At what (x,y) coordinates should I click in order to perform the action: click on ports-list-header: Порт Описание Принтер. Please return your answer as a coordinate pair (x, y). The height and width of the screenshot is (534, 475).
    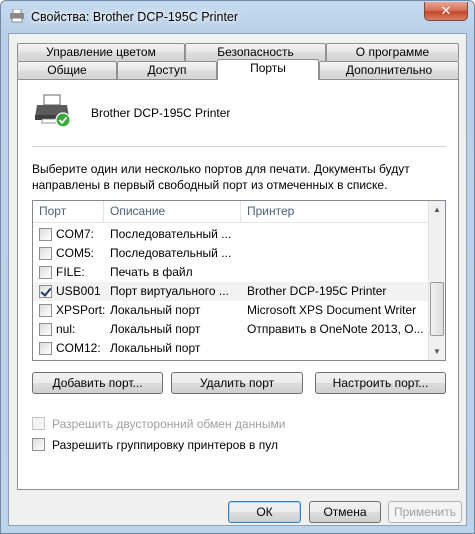
    Looking at the image, I should click on (231, 212).